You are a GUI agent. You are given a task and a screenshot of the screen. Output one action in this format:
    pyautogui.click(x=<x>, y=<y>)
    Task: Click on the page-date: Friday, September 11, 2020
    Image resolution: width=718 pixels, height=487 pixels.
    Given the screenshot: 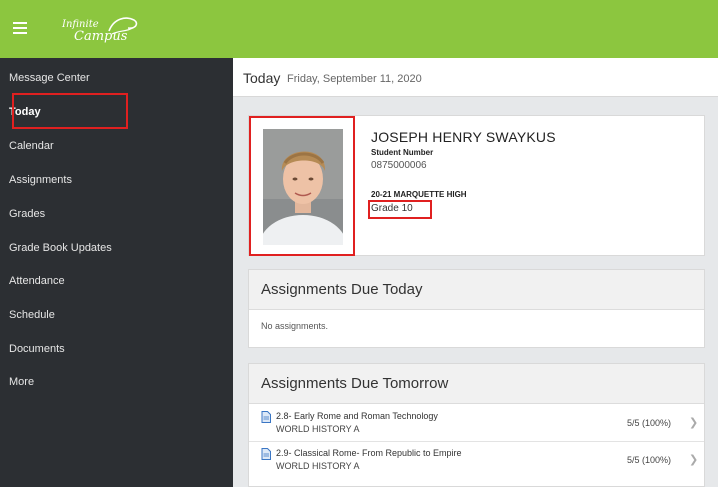 What is the action you would take?
    pyautogui.click(x=354, y=79)
    